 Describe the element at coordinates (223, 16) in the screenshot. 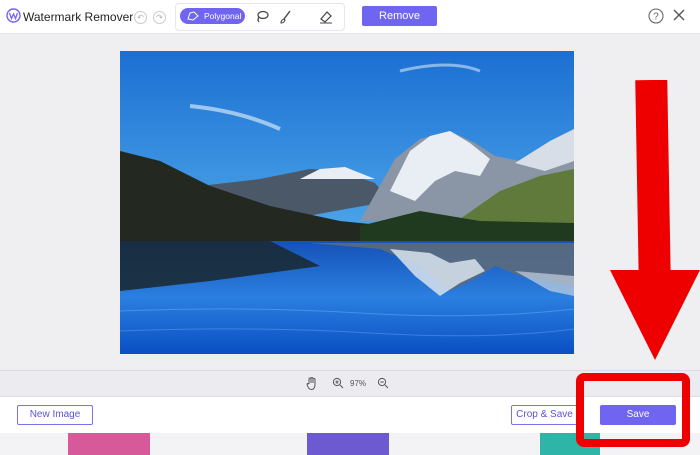

I see `polygonal-tool-label: Polygonal` at that location.